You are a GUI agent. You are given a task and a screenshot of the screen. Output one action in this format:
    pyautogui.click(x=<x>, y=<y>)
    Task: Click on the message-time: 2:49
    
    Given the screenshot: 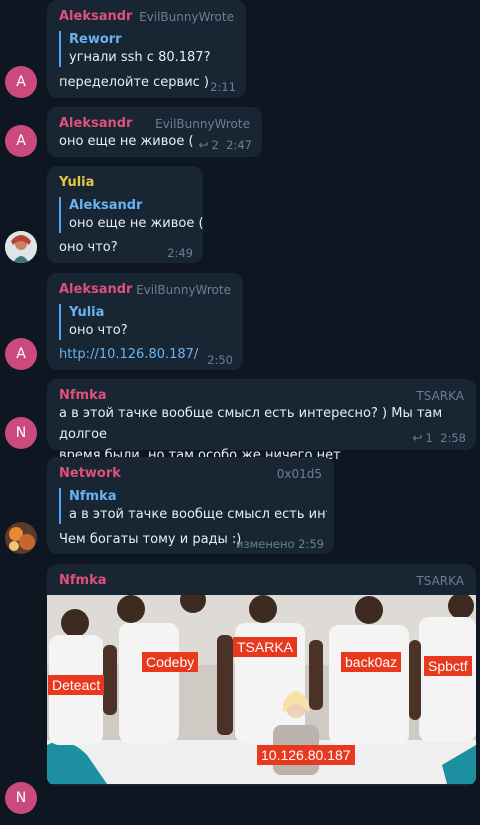 What is the action you would take?
    pyautogui.click(x=180, y=253)
    